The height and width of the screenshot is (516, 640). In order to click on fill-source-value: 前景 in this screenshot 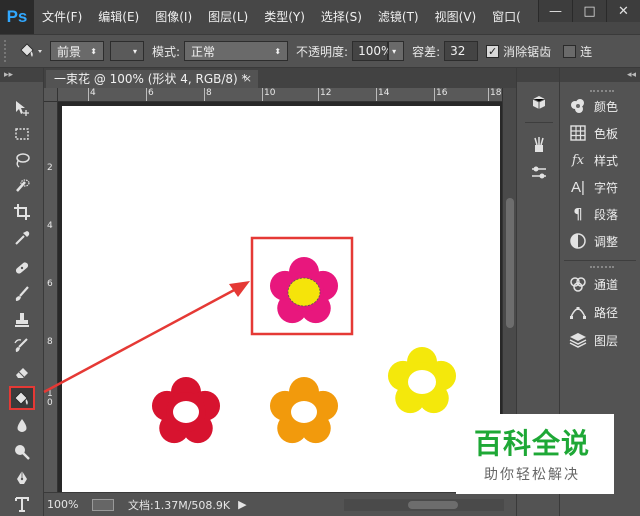, I will do `click(69, 51)`.